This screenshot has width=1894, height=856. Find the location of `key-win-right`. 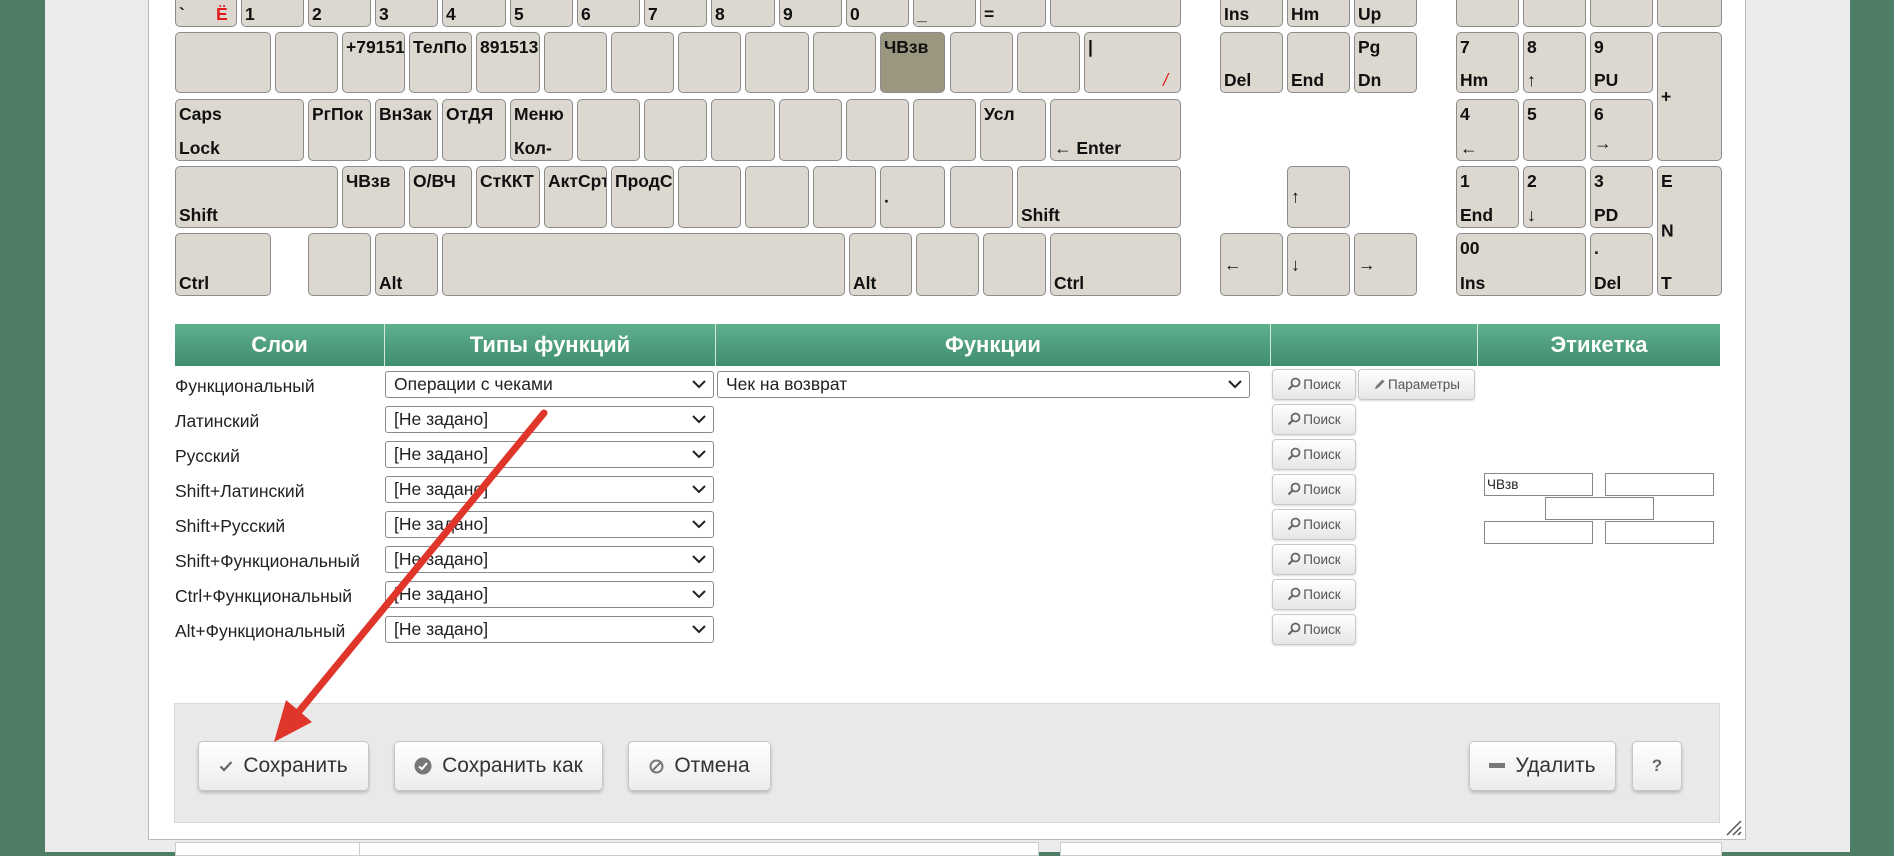

key-win-right is located at coordinates (947, 264).